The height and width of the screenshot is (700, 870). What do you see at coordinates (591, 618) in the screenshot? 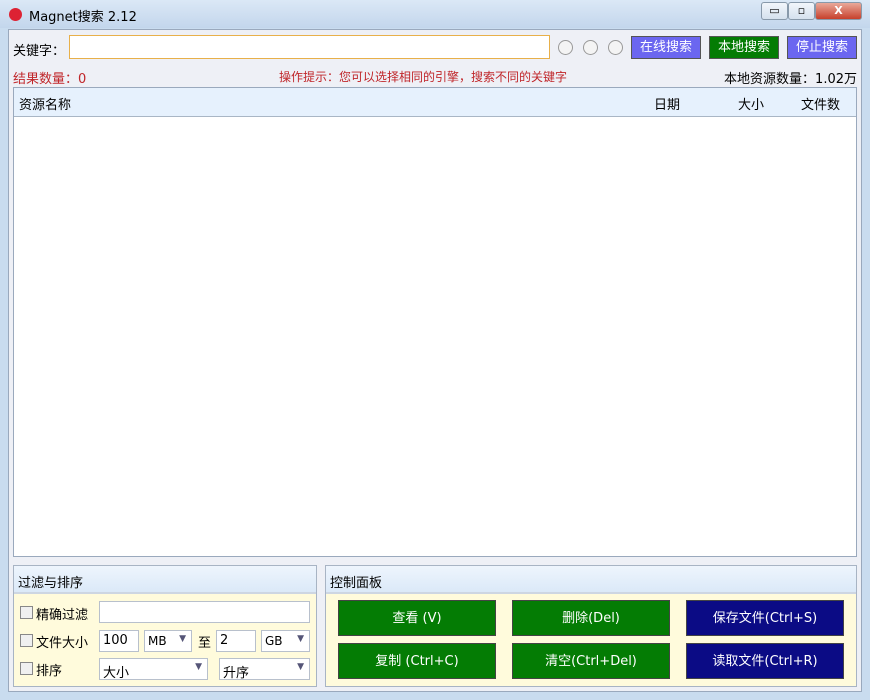
I see `delete-button: 删除(Del)` at bounding box center [591, 618].